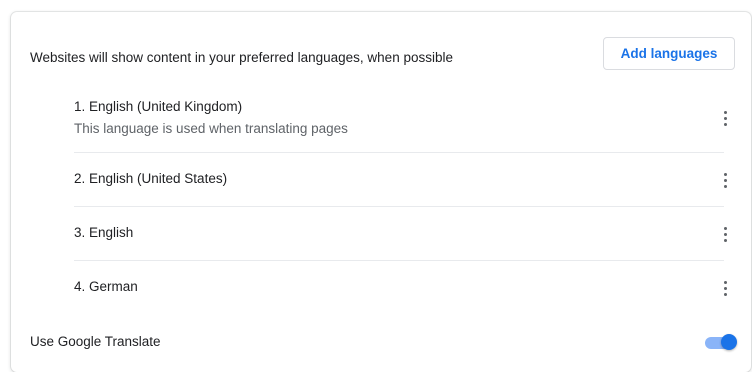 Image resolution: width=752 pixels, height=372 pixels. What do you see at coordinates (669, 53) in the screenshot?
I see `add-languages-button: Add languages` at bounding box center [669, 53].